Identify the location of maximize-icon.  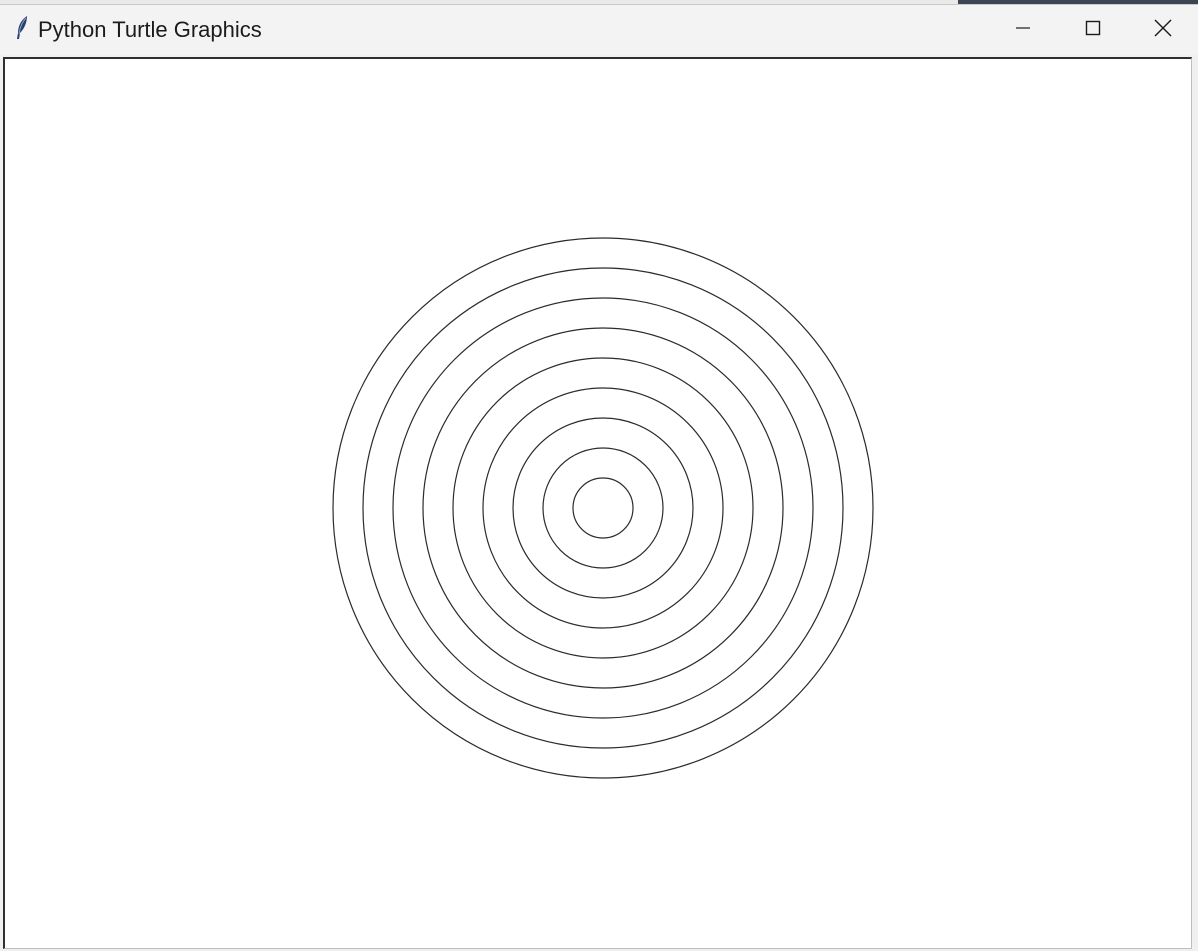
(1093, 28).